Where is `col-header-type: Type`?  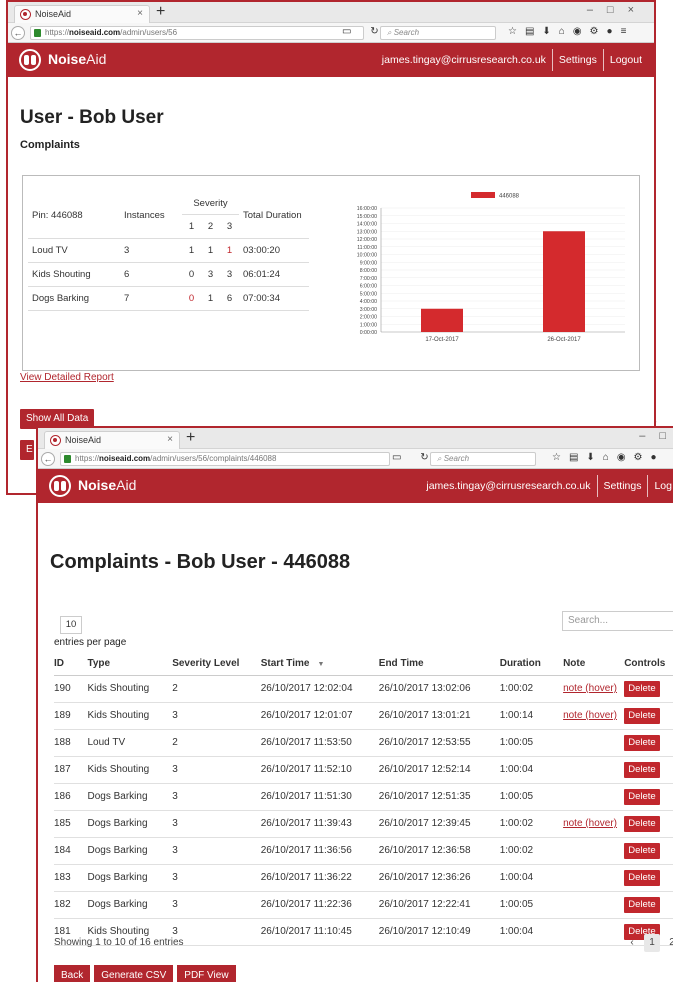
col-header-type: Type is located at coordinates (130, 664).